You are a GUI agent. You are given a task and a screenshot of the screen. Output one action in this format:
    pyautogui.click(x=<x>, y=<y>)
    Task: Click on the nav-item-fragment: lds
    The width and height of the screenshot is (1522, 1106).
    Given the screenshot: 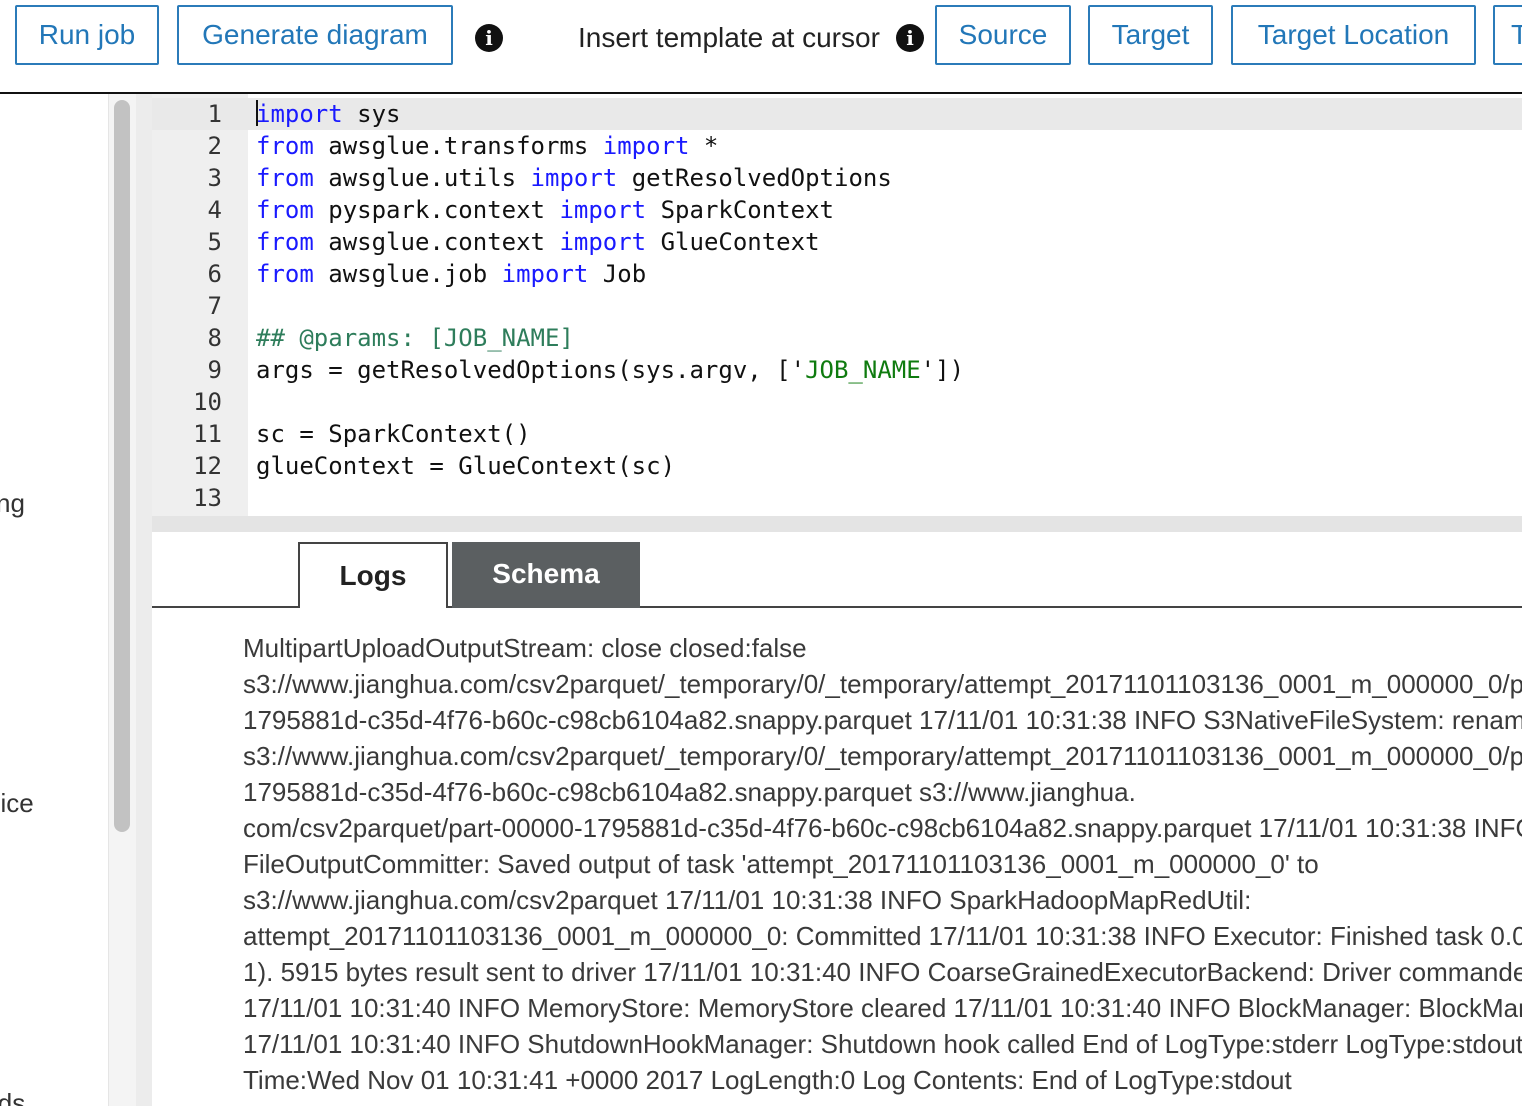 What is the action you would take?
    pyautogui.click(x=12, y=1097)
    